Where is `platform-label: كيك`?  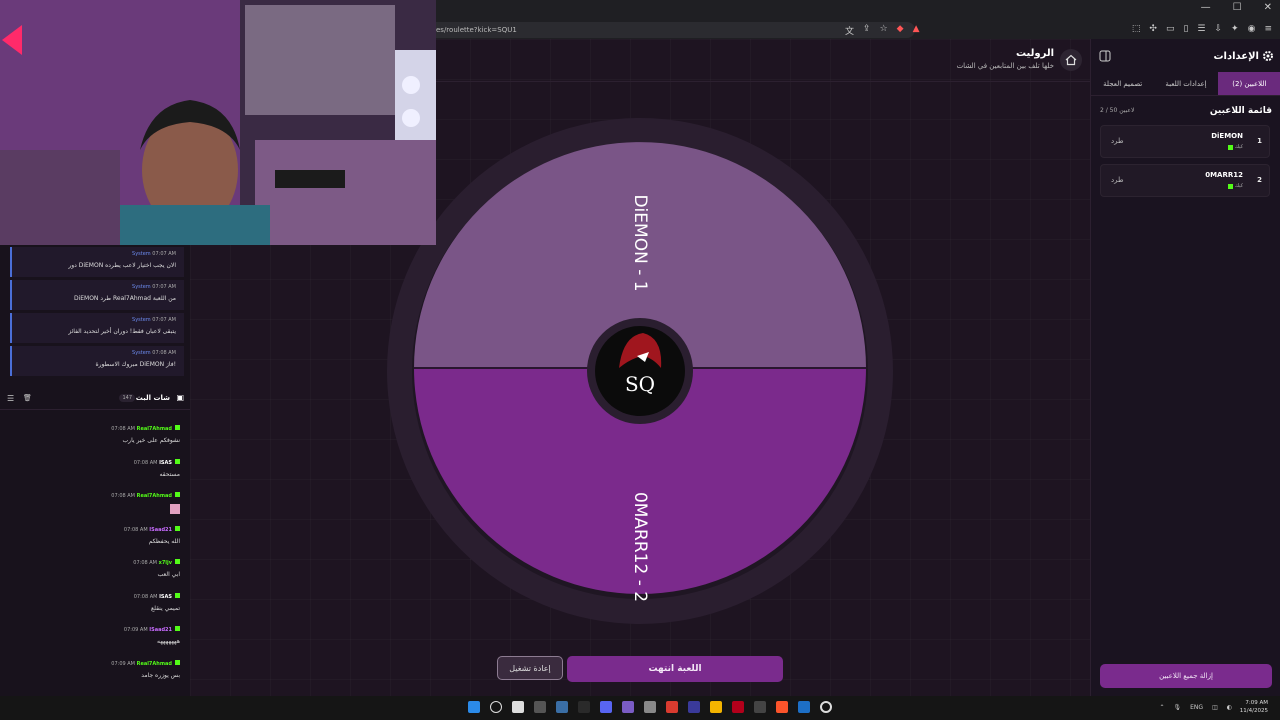
platform-label: كيك is located at coordinates (1238, 147).